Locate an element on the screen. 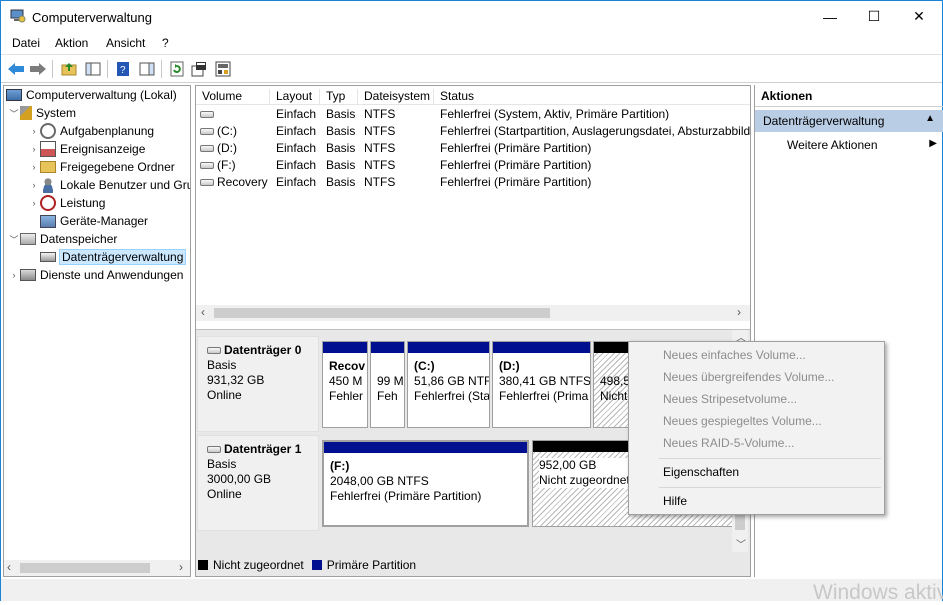 The image size is (943, 605). forward-arrow-icon is located at coordinates (38, 69).